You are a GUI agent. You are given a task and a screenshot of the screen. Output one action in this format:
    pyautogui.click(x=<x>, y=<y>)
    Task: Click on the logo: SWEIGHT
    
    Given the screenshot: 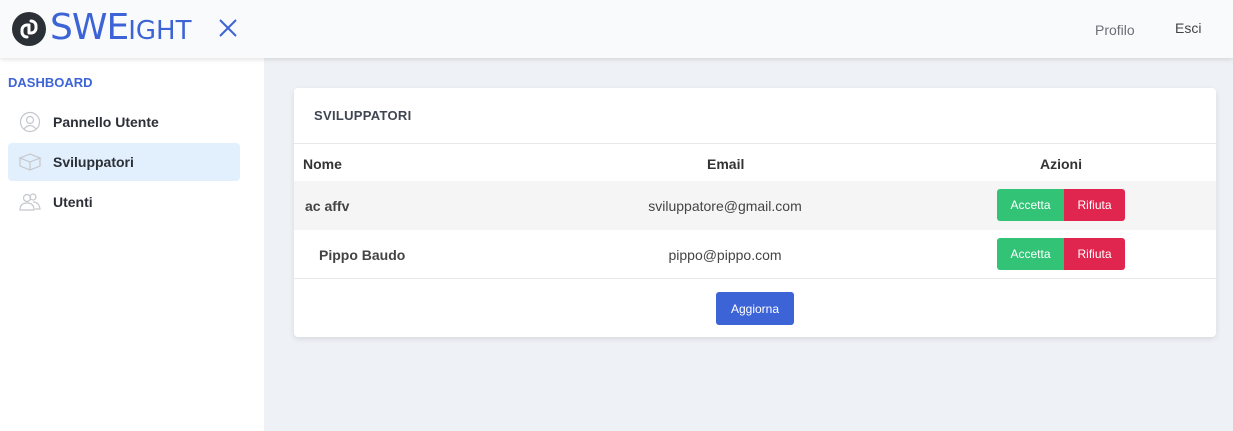 What is the action you would take?
    pyautogui.click(x=102, y=28)
    